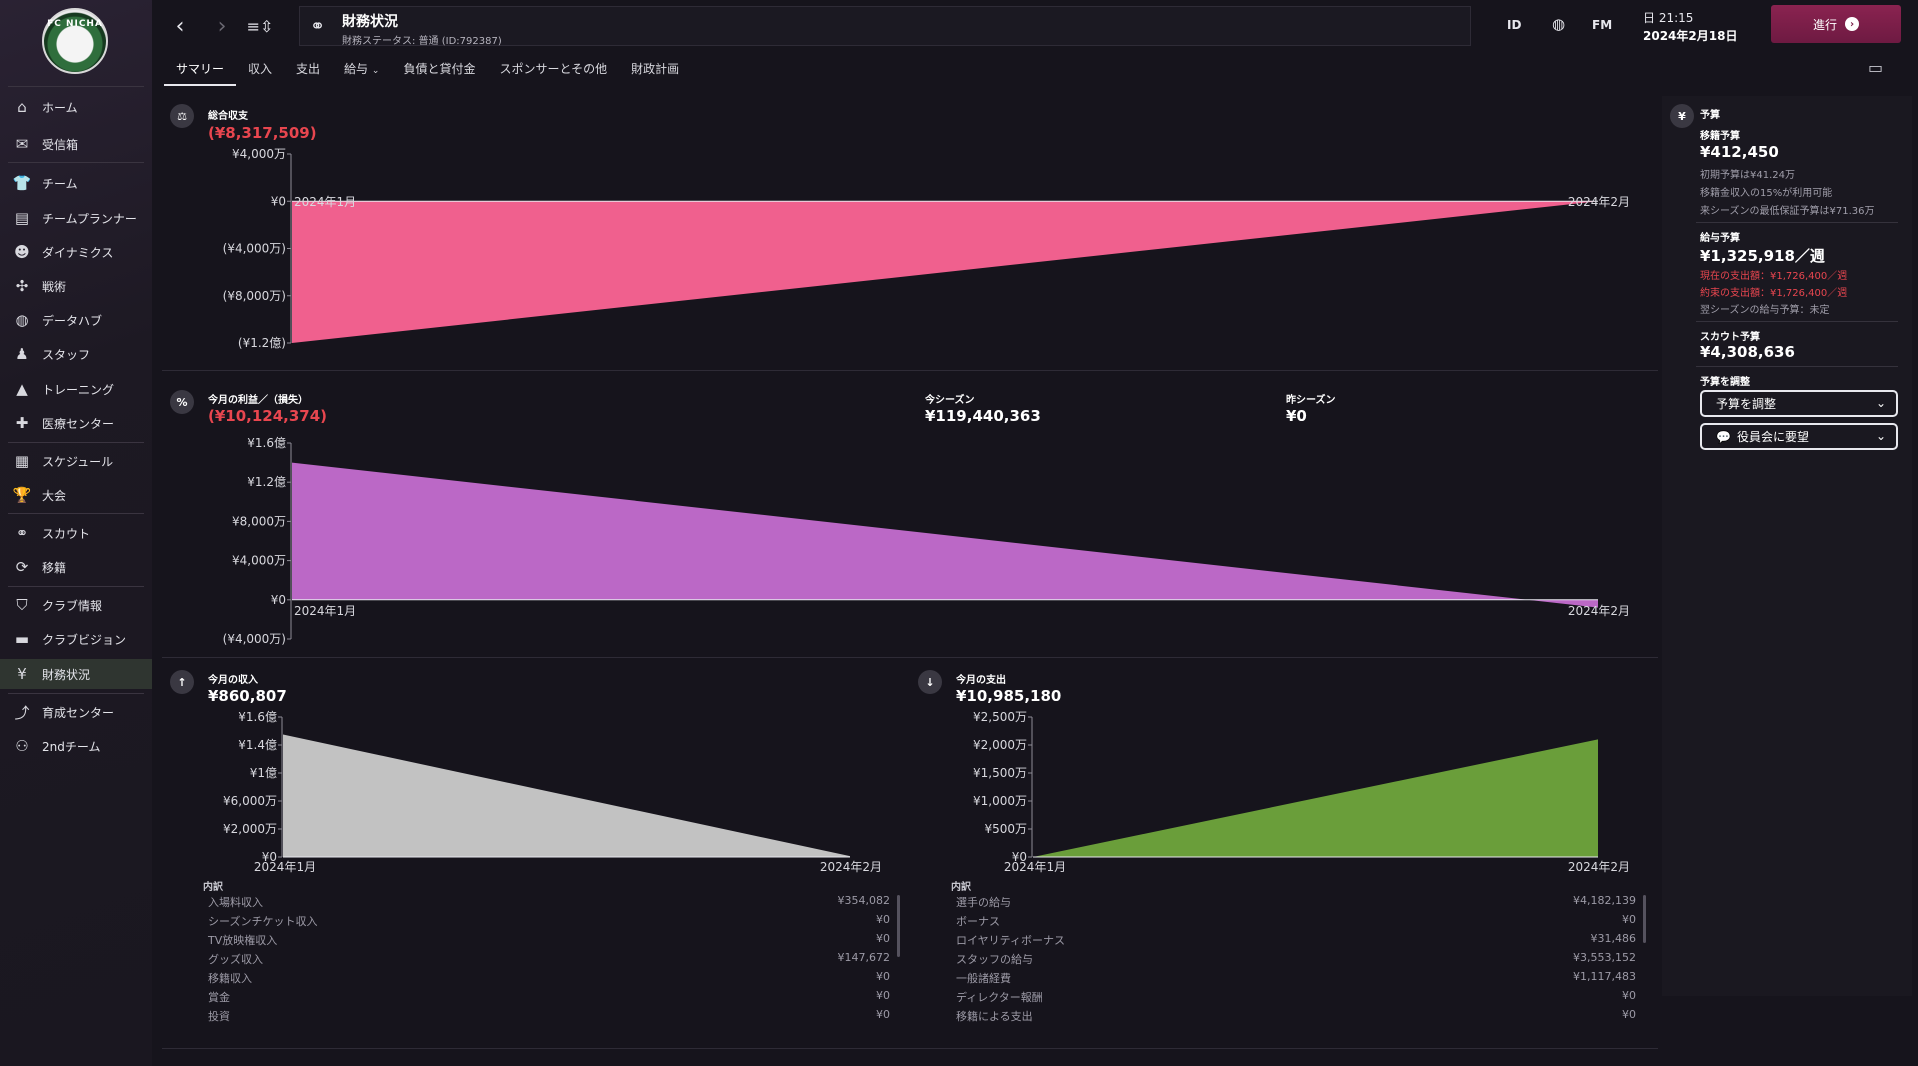  I want to click on arrow-up-icon: ↑, so click(182, 682).